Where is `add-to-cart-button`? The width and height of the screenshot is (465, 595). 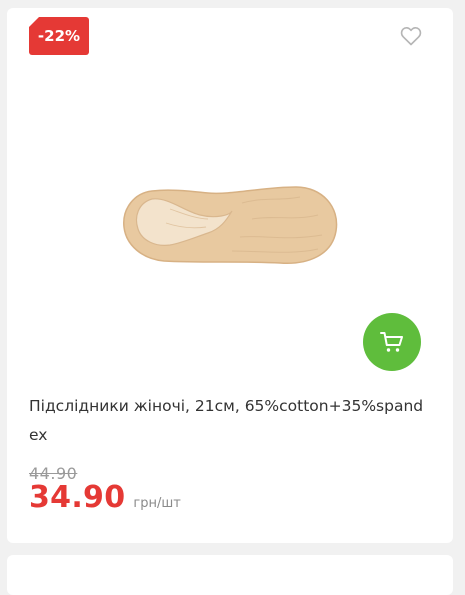 add-to-cart-button is located at coordinates (392, 342).